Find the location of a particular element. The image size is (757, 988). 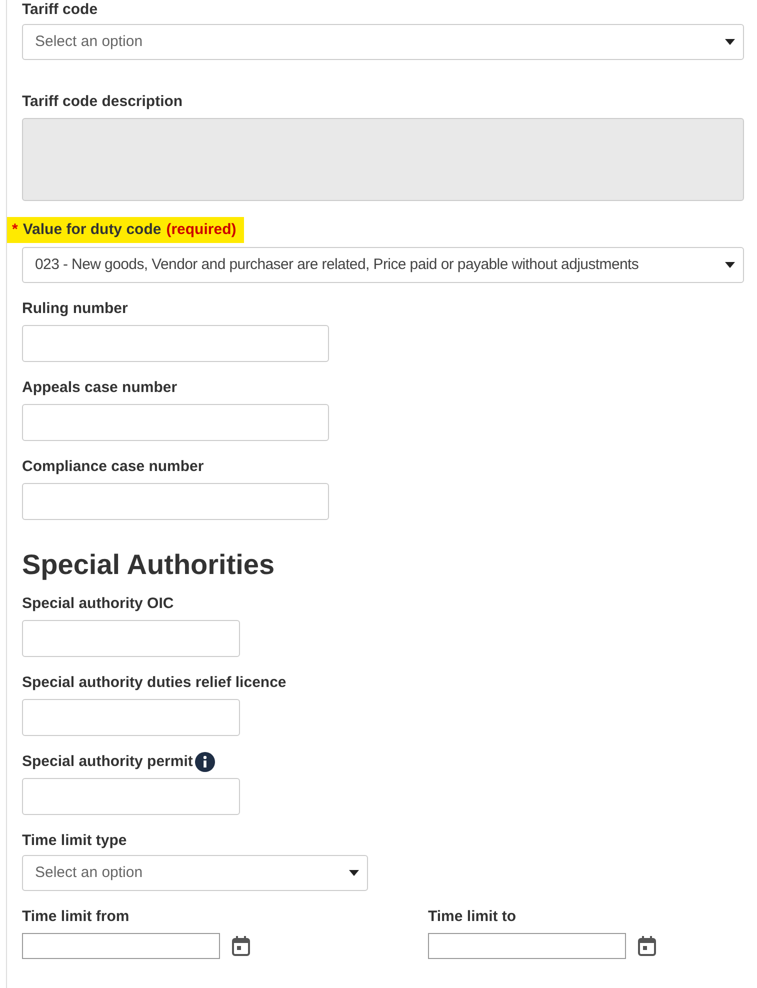

required-note: (required) is located at coordinates (201, 230).